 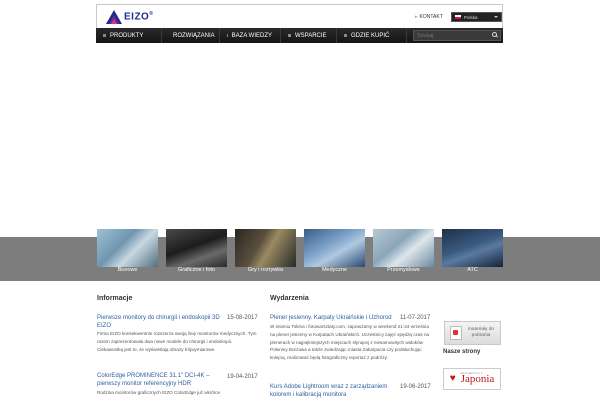 What do you see at coordinates (265, 270) in the screenshot?
I see `category-label: Gry i rozrywka` at bounding box center [265, 270].